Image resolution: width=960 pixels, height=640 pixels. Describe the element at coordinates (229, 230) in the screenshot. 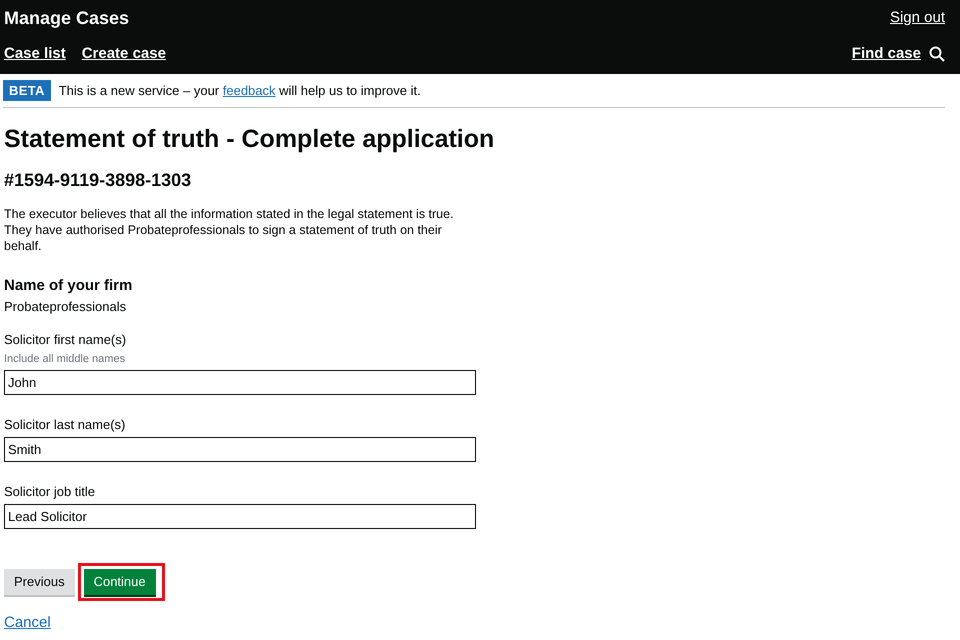

I see `intro-text: The executor believes that all the information stated in the legal statement is true. They have authorised Probateprofessionals to sign a statement of truth on their behalf.` at that location.